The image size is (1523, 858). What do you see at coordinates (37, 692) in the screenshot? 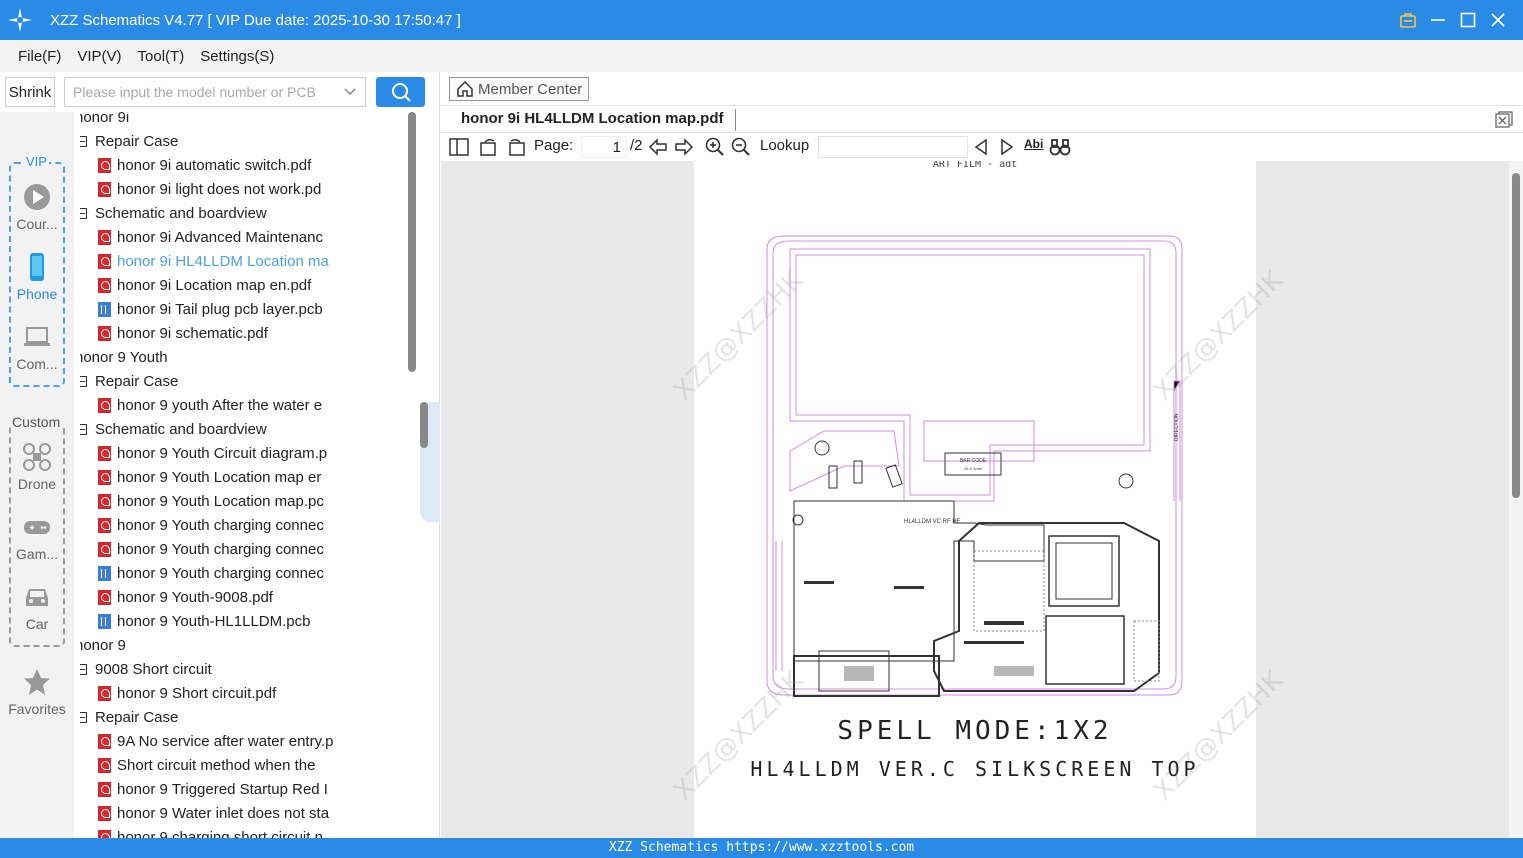
I see `category-favorites: Favorites` at bounding box center [37, 692].